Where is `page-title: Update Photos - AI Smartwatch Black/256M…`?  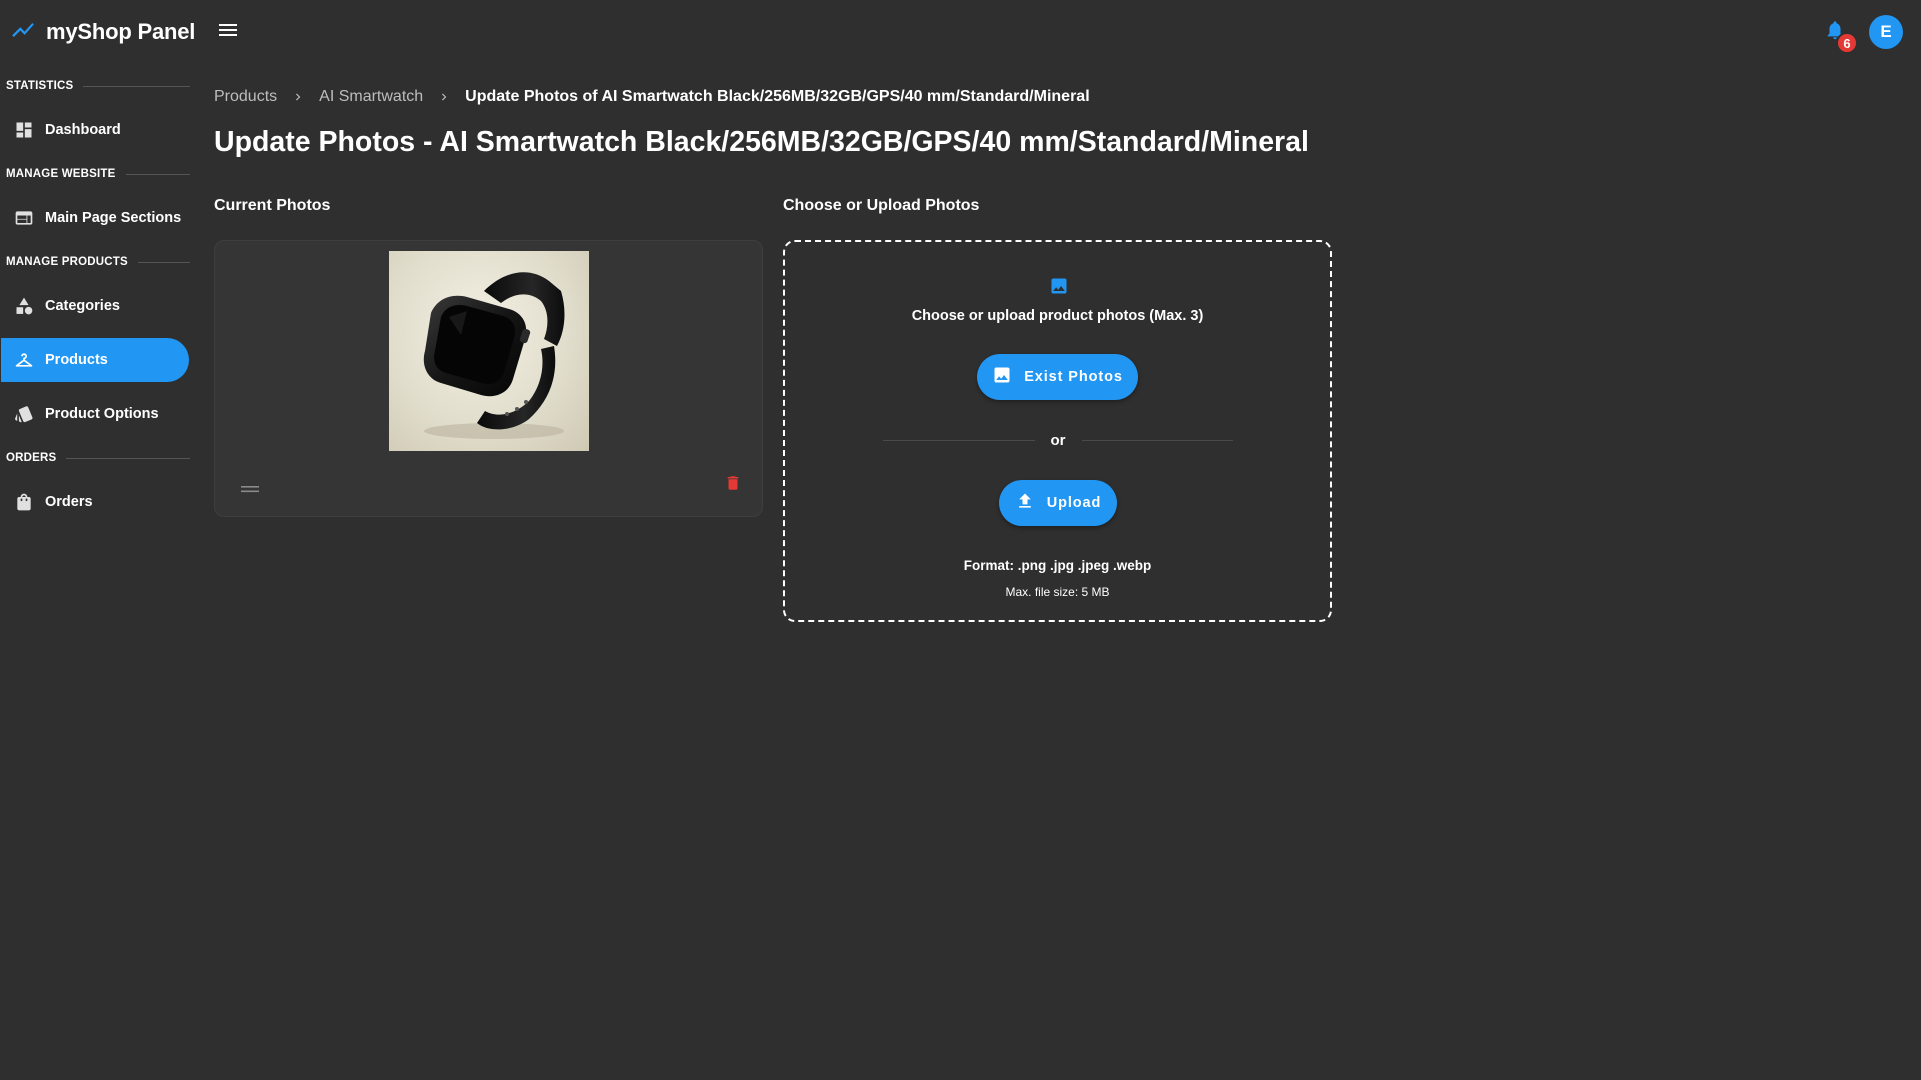
page-title: Update Photos - AI Smartwatch Black/256M… is located at coordinates (761, 142).